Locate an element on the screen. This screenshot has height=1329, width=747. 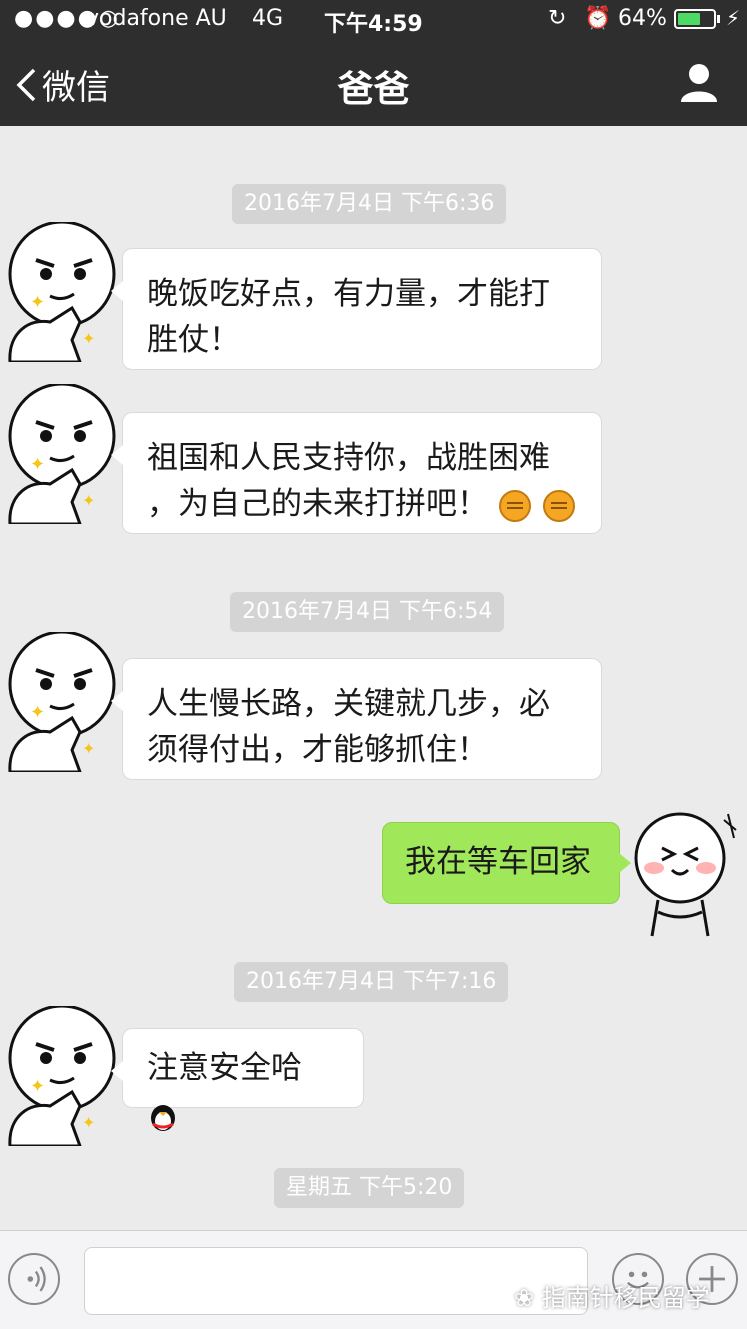
message-input is located at coordinates (336, 1281).